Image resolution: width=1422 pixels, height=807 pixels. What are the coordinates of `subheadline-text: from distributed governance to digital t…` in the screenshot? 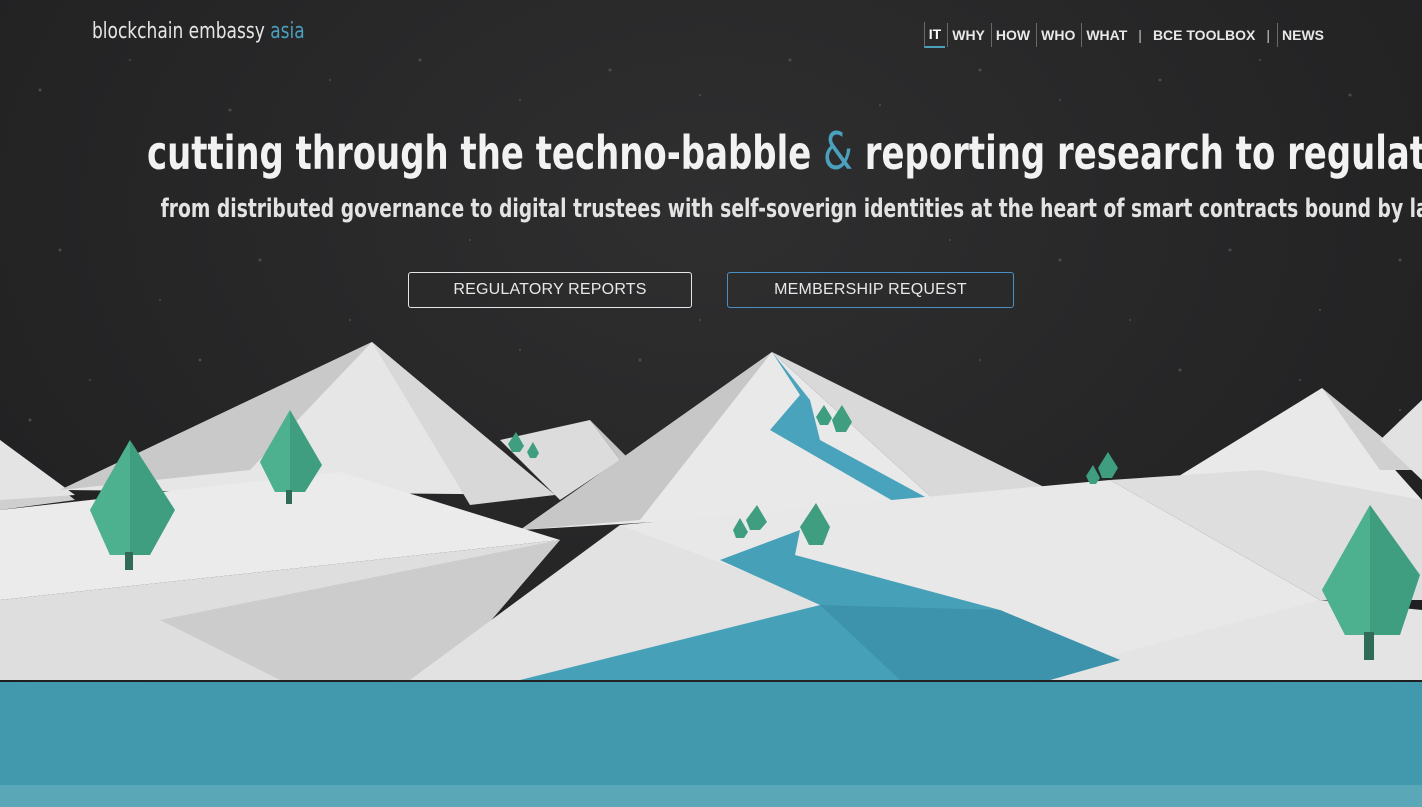 It's located at (791, 209).